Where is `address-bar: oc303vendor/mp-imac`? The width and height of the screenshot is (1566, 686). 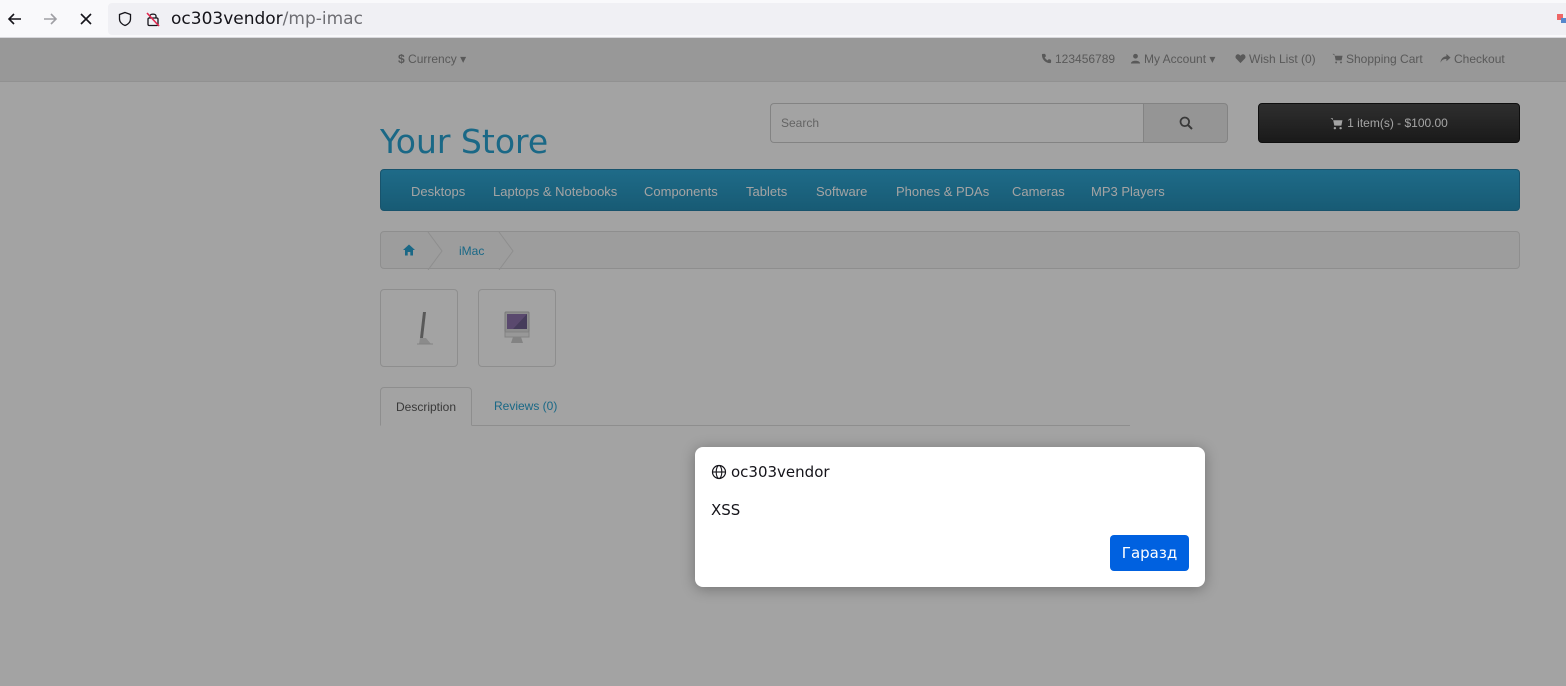 address-bar: oc303vendor/mp-imac is located at coordinates (837, 19).